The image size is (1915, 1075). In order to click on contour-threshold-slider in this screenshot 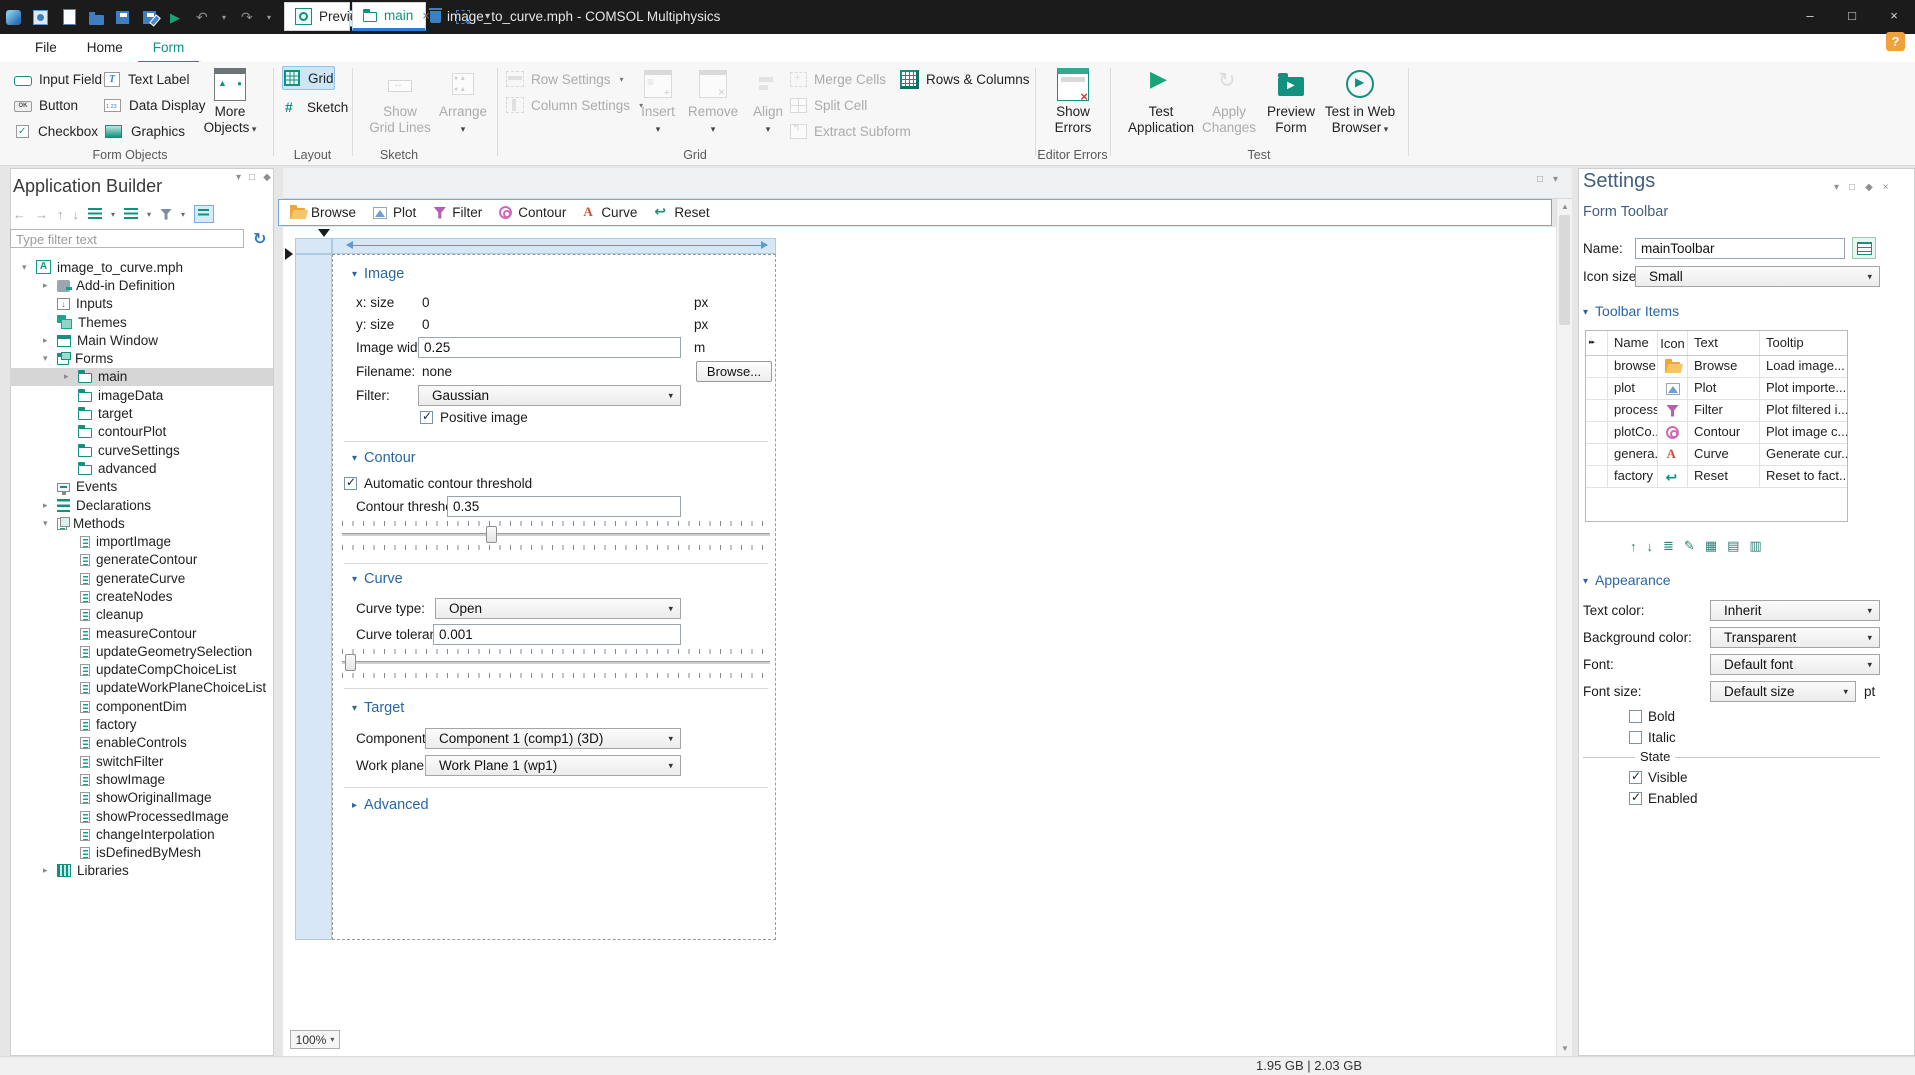, I will do `click(556, 534)`.